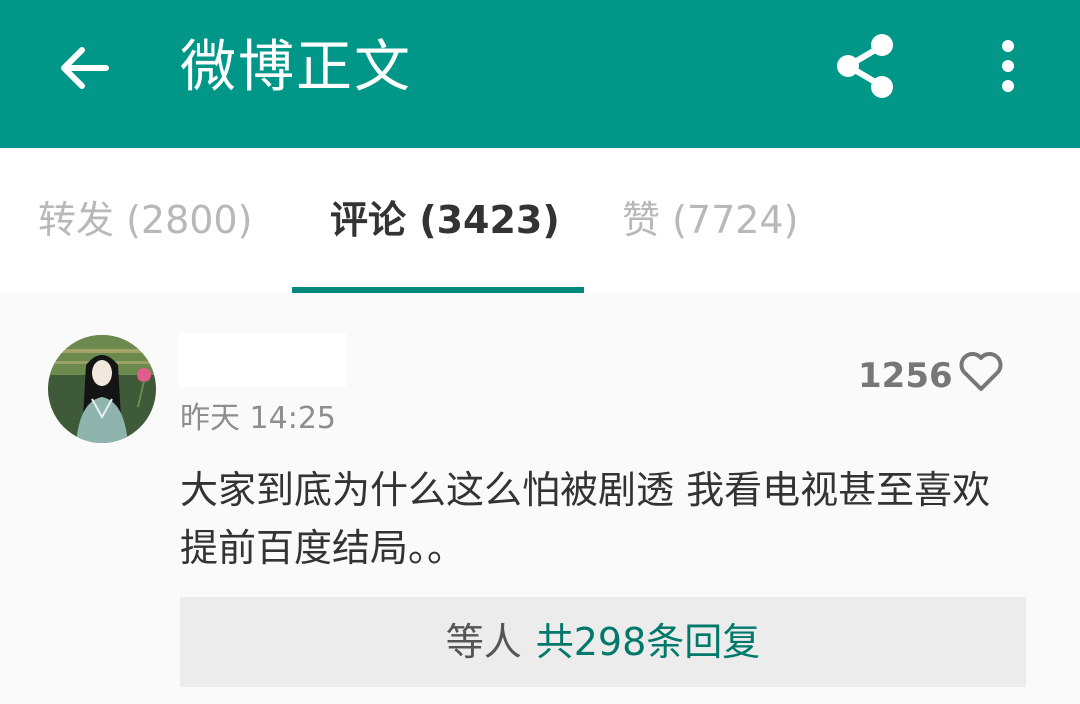 This screenshot has height=704, width=1080. I want to click on reply-count-link: 共298条回复, so click(648, 642).